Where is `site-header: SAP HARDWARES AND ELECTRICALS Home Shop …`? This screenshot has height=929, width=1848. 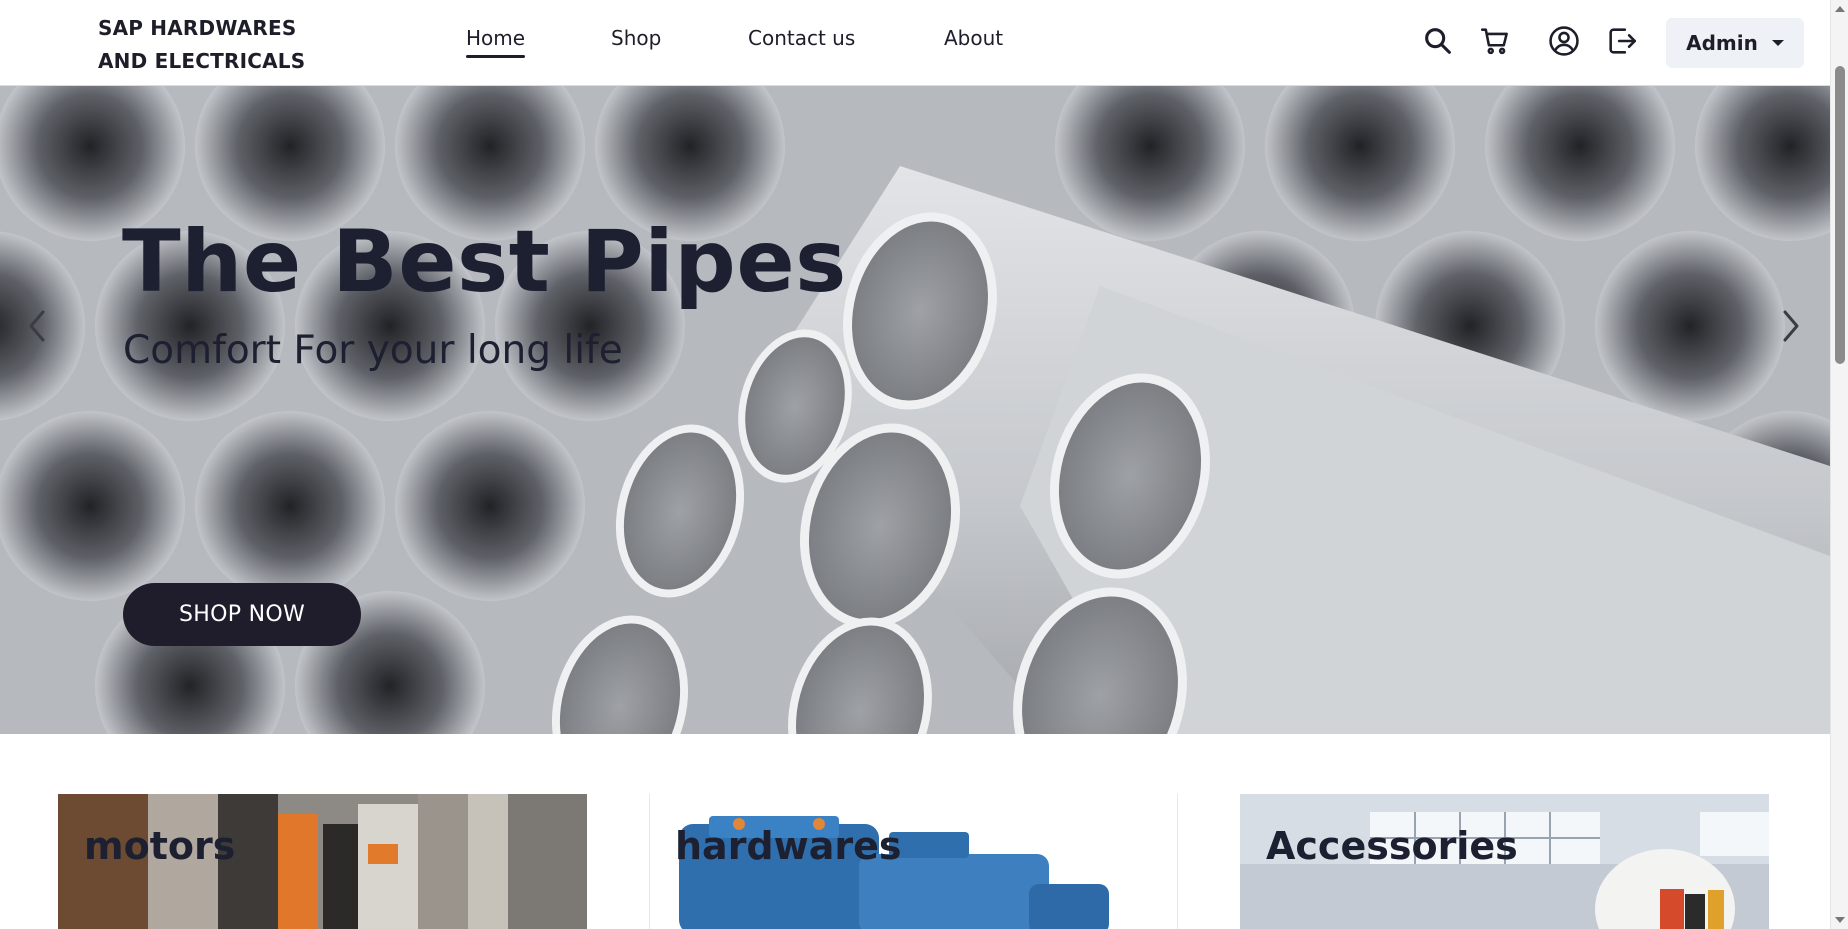 site-header: SAP HARDWARES AND ELECTRICALS Home Shop … is located at coordinates (915, 43).